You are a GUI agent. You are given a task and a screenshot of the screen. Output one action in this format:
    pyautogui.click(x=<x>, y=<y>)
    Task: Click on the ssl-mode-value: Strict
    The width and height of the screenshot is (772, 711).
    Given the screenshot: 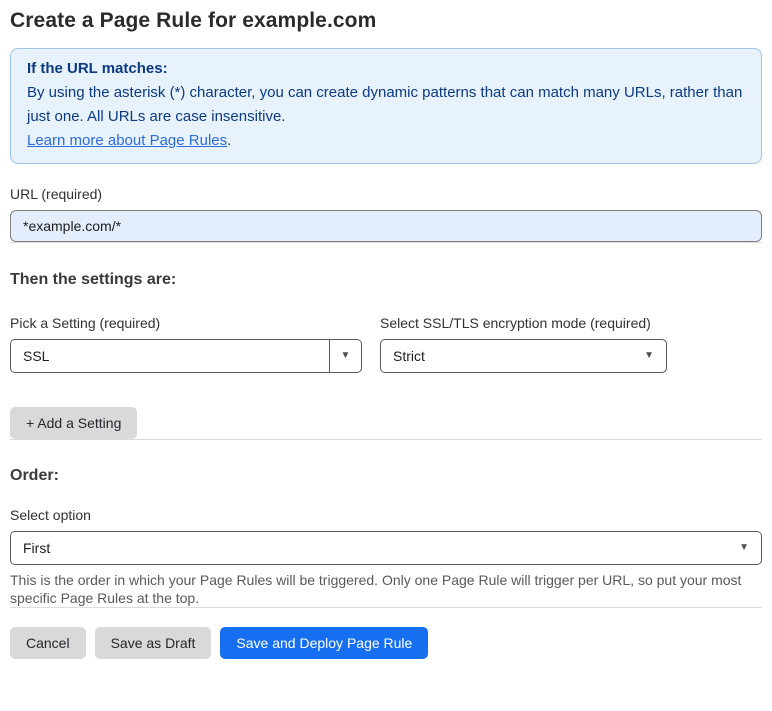 What is the action you would take?
    pyautogui.click(x=409, y=356)
    